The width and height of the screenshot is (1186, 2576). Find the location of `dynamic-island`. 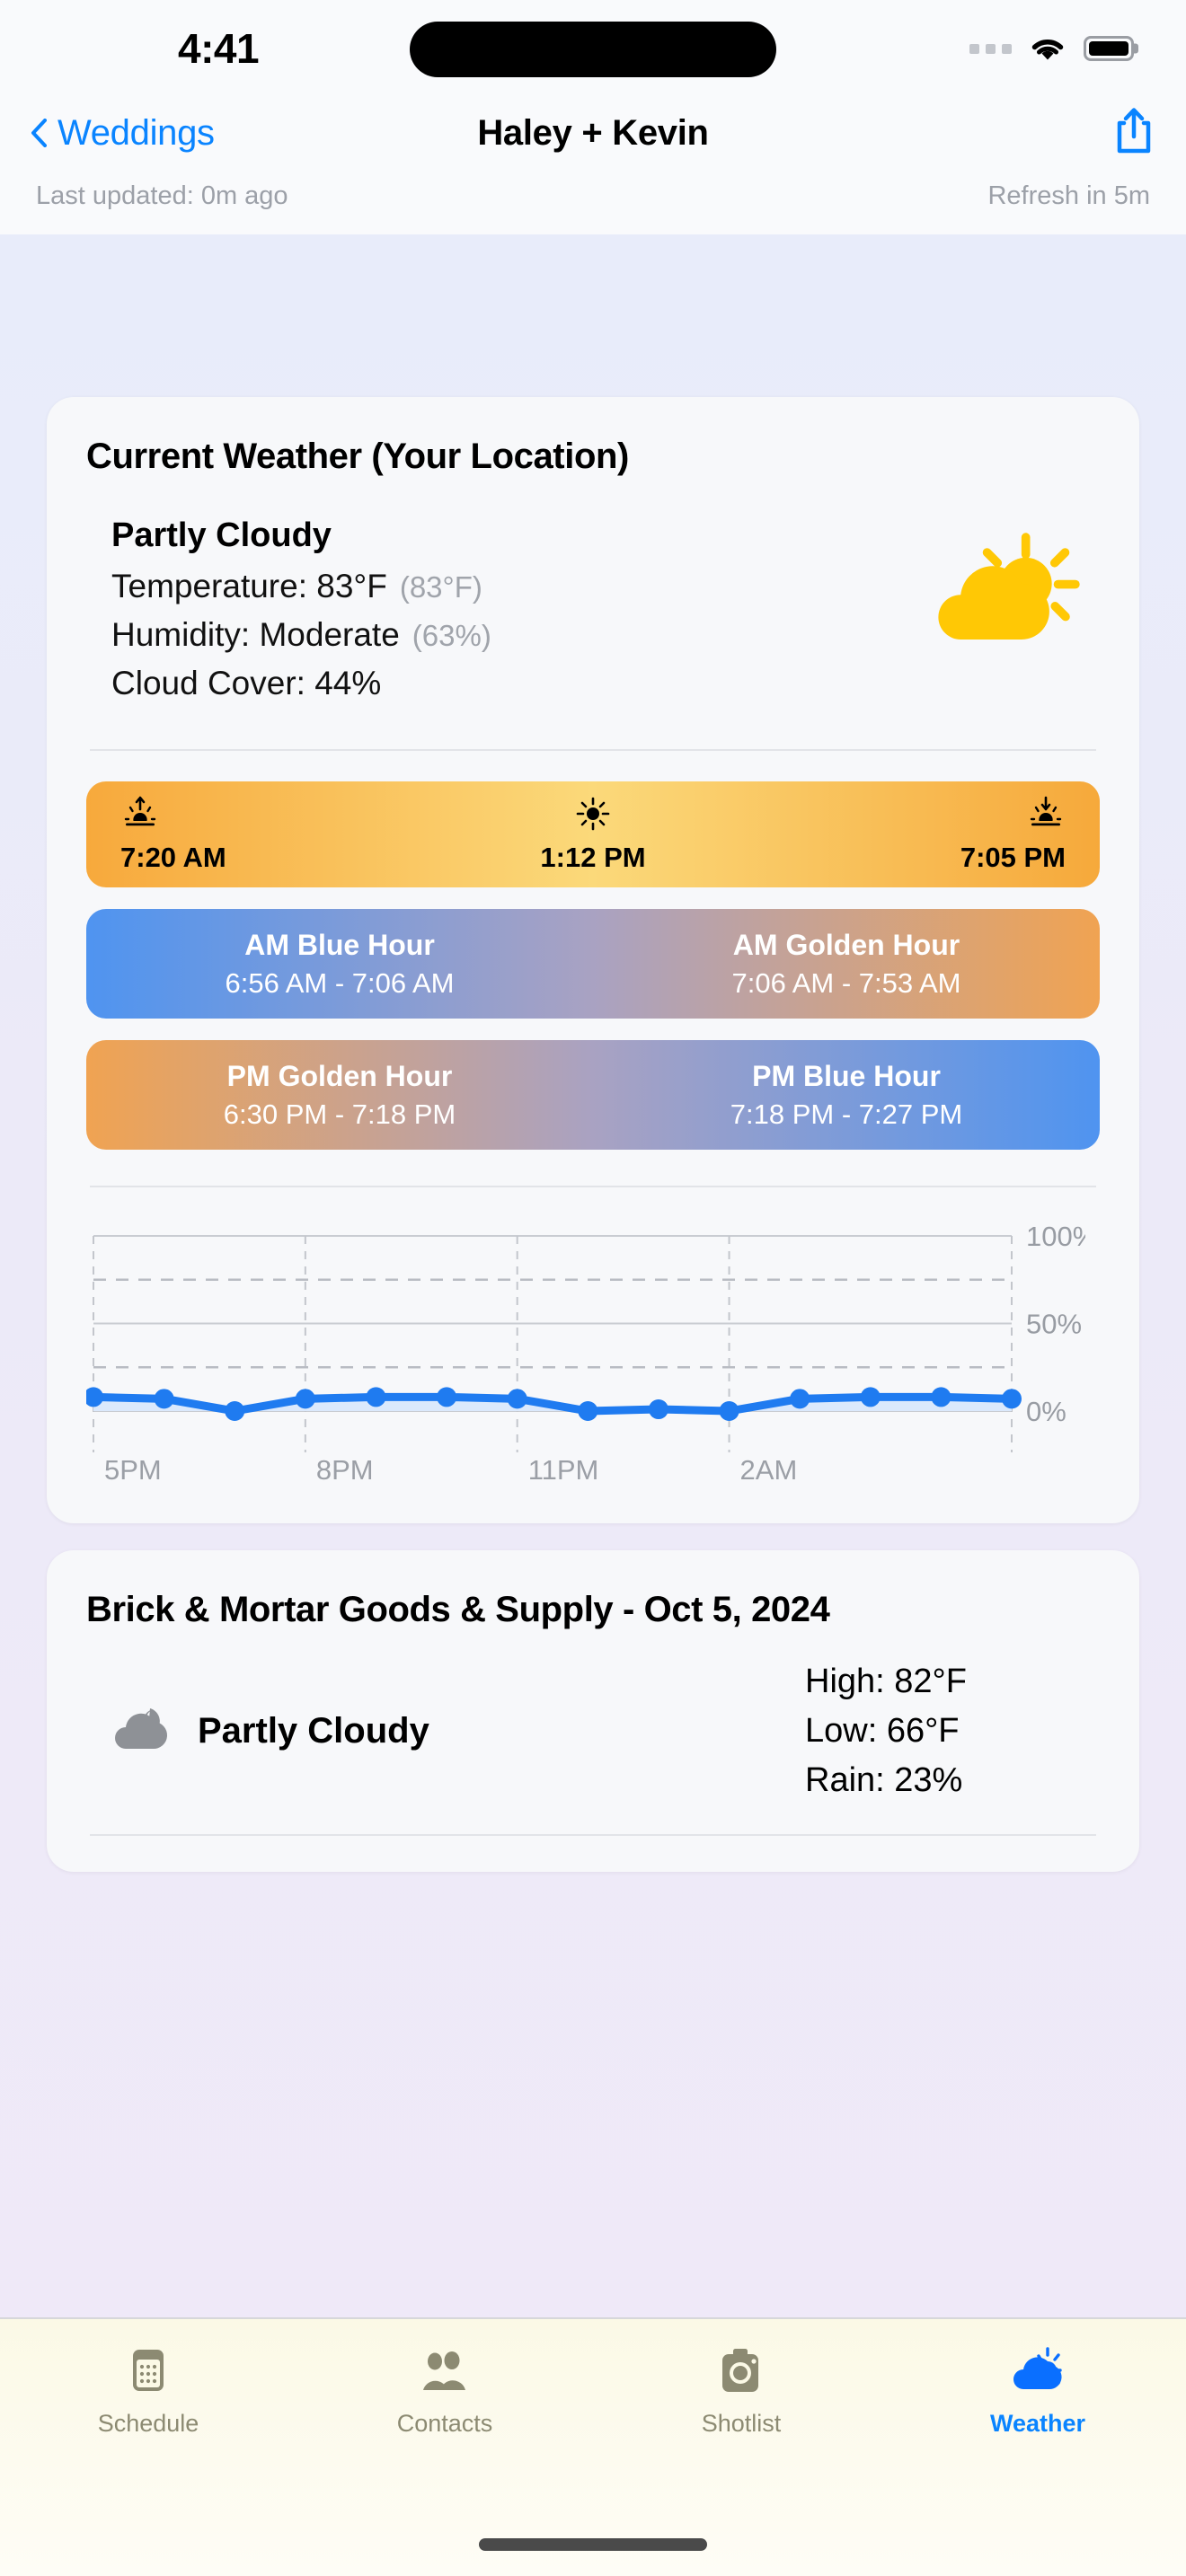

dynamic-island is located at coordinates (593, 49).